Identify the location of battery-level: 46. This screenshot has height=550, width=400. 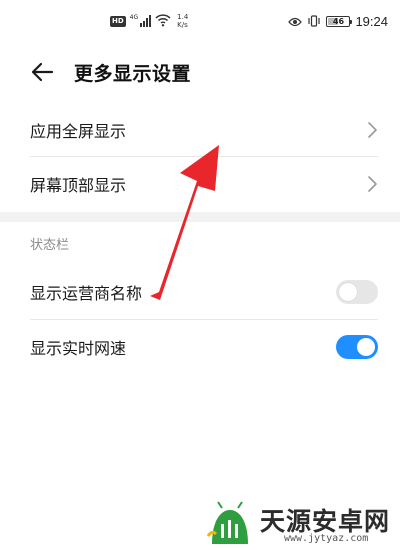
(338, 21).